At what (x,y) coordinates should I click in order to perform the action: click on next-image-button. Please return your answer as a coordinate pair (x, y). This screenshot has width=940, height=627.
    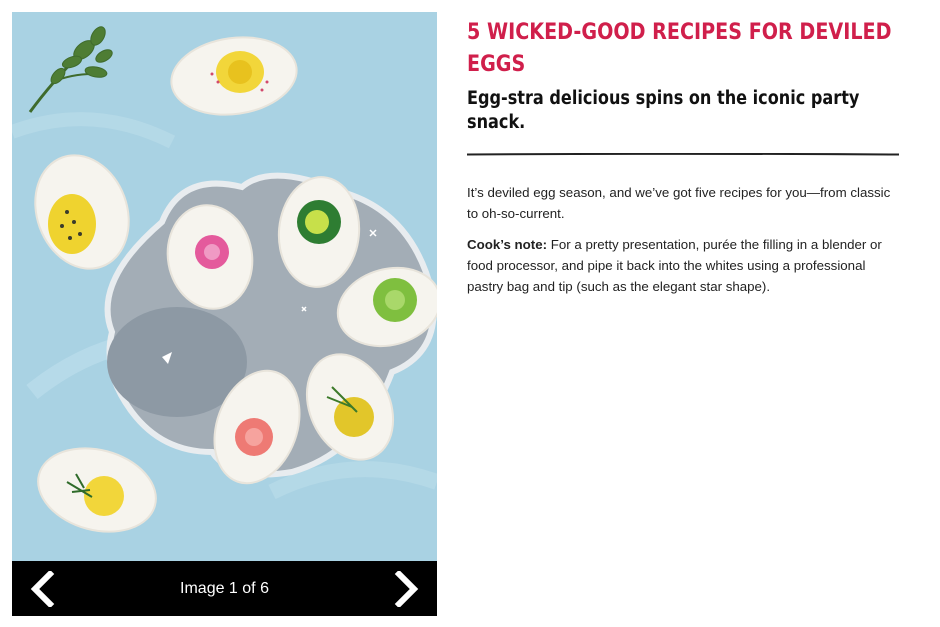
    Looking at the image, I should click on (407, 588).